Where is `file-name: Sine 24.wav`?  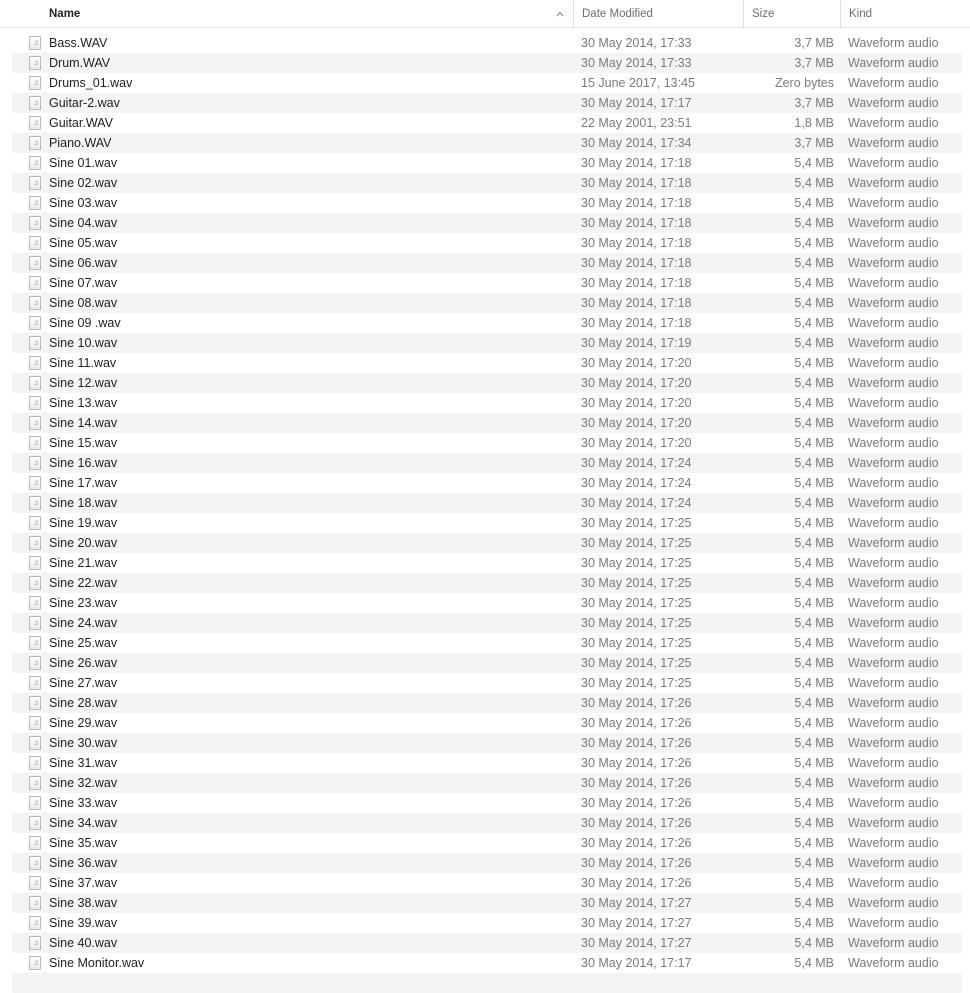 file-name: Sine 24.wav is located at coordinates (83, 623).